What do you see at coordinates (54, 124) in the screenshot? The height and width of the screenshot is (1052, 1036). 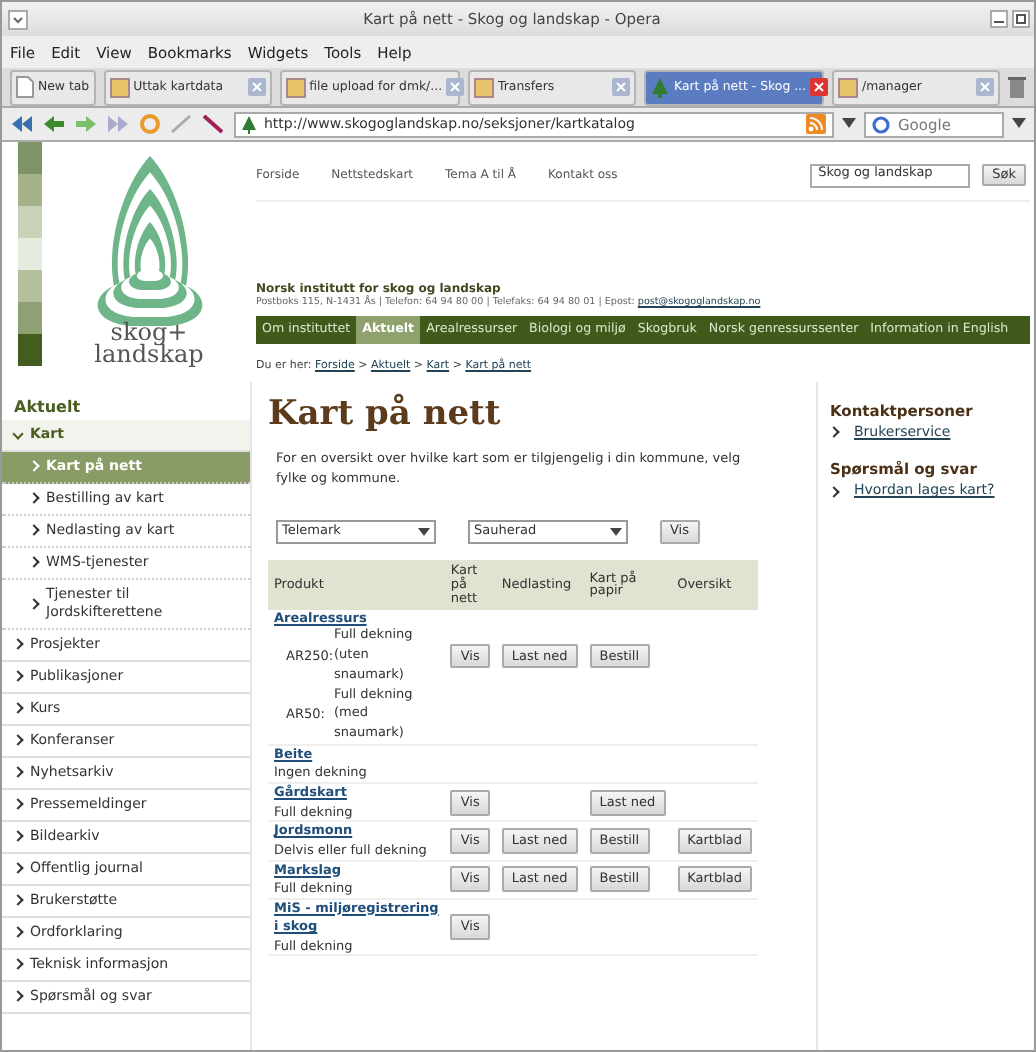 I see `back-icon` at bounding box center [54, 124].